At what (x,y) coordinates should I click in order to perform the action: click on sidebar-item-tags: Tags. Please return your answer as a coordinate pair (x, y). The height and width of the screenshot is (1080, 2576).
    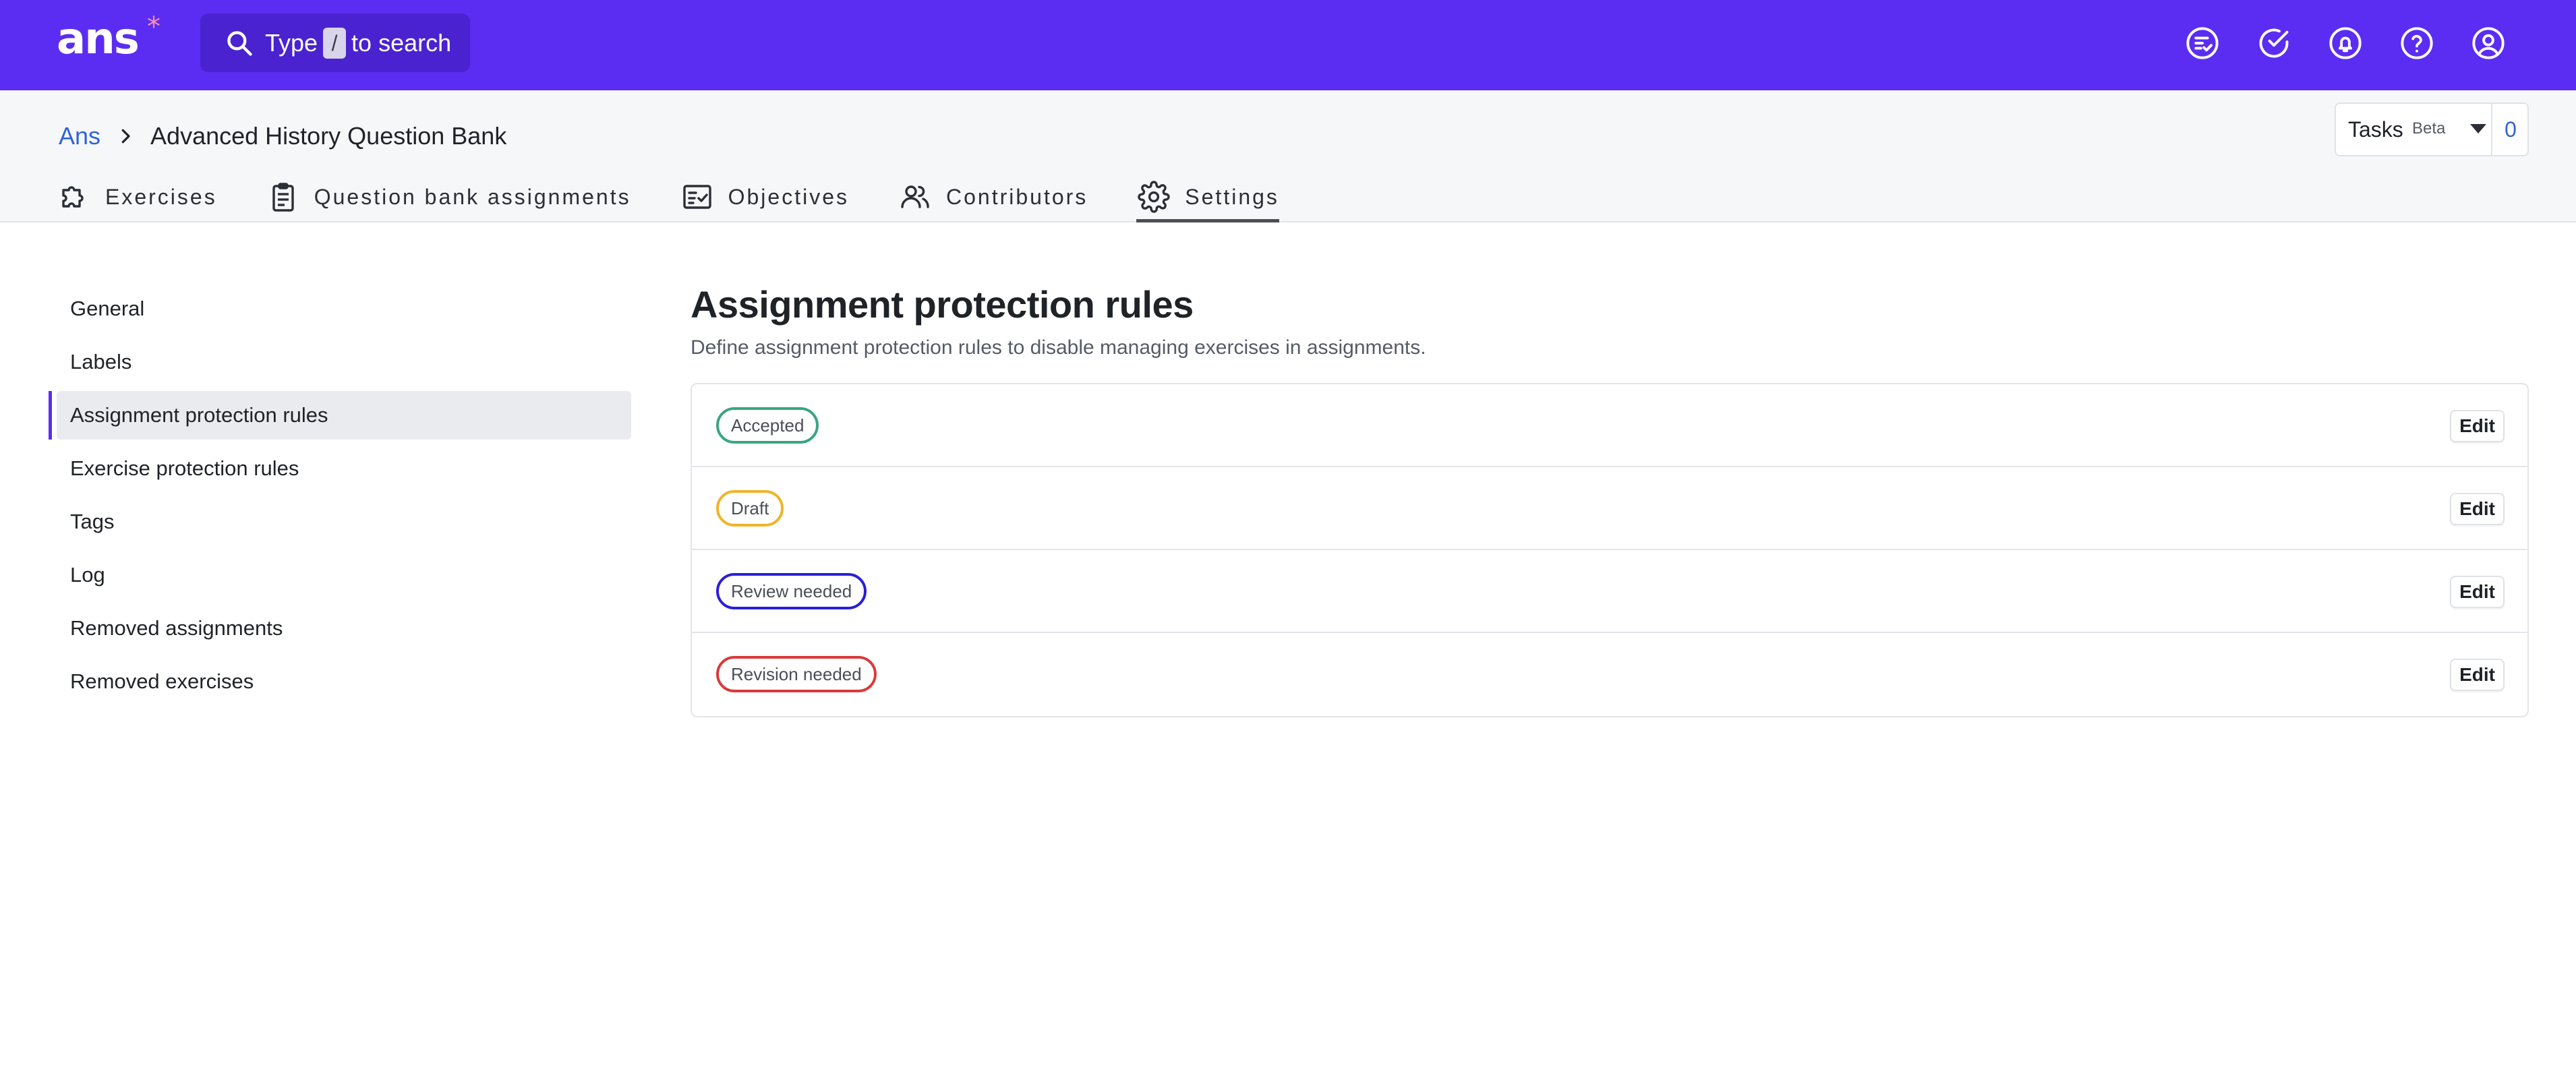
    Looking at the image, I should click on (340, 522).